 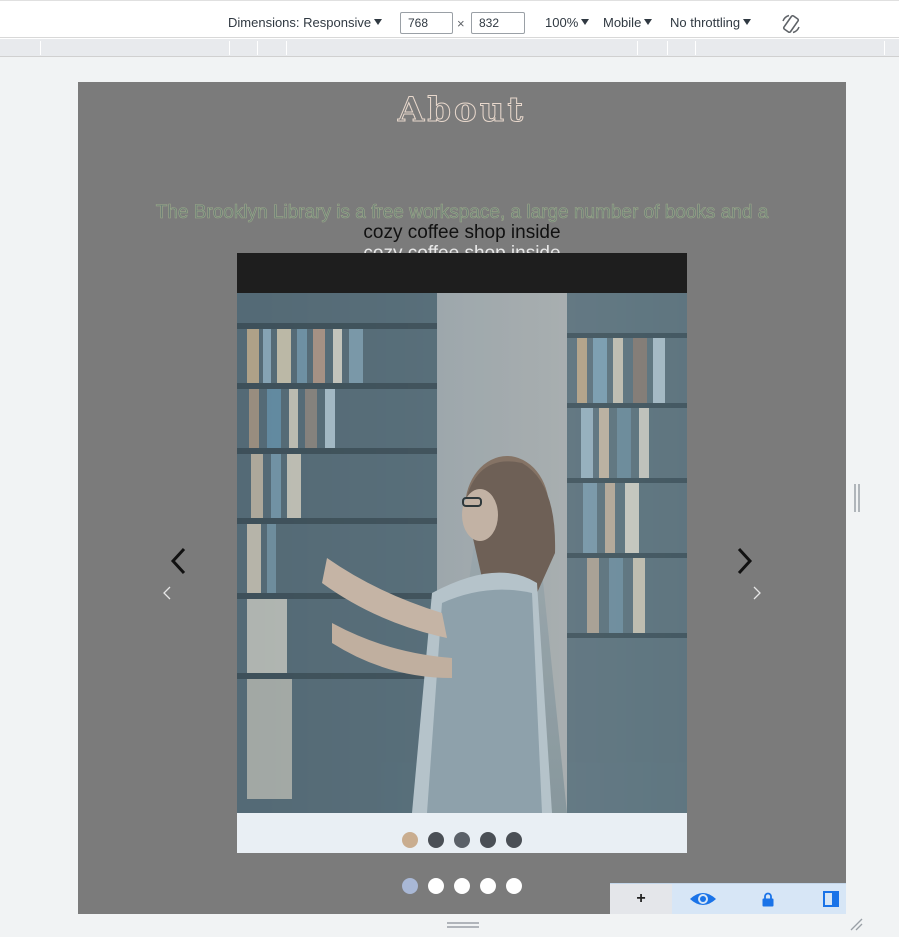 What do you see at coordinates (728, 898) in the screenshot?
I see `extension-dock: +` at bounding box center [728, 898].